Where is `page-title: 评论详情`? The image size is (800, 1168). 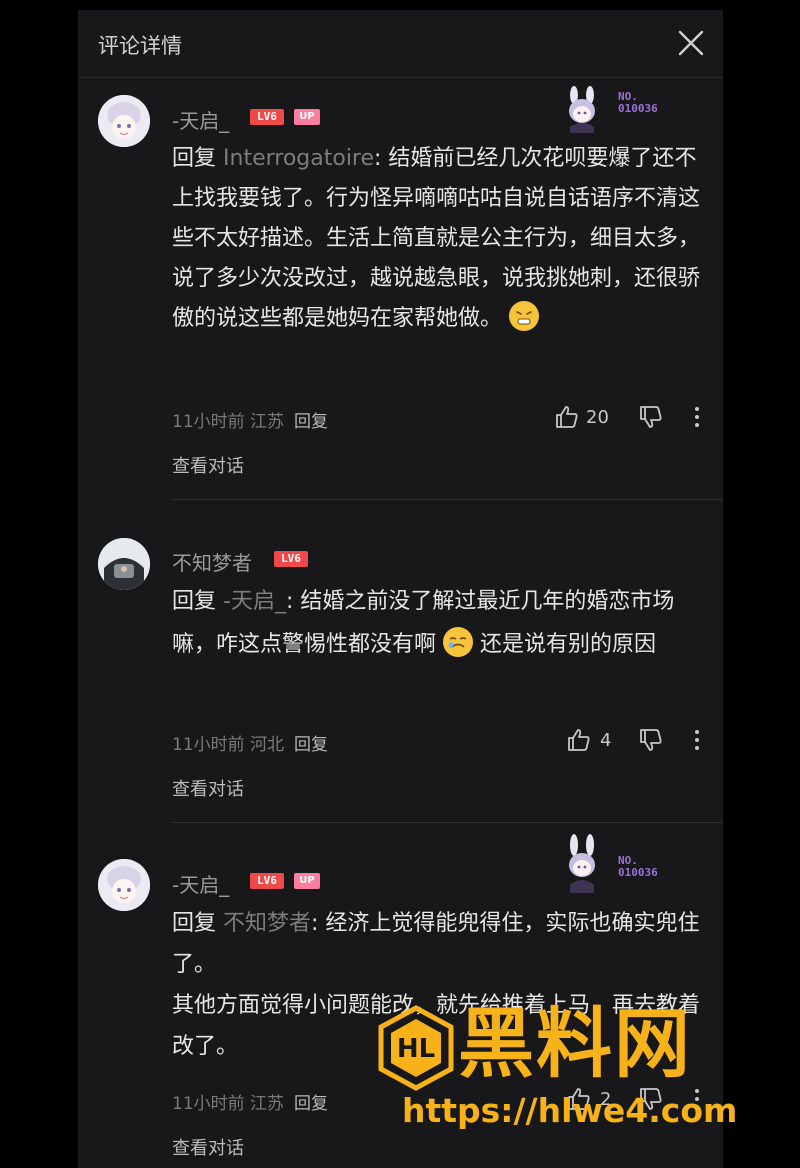 page-title: 评论详情 is located at coordinates (140, 46).